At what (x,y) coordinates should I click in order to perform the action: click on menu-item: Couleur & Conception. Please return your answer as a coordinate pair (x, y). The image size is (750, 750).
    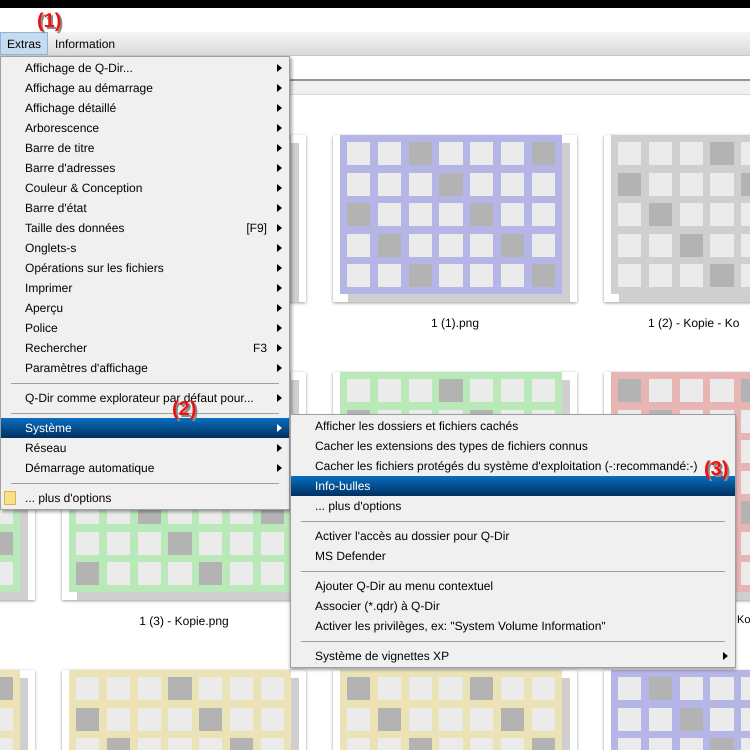
    Looking at the image, I should click on (83, 188).